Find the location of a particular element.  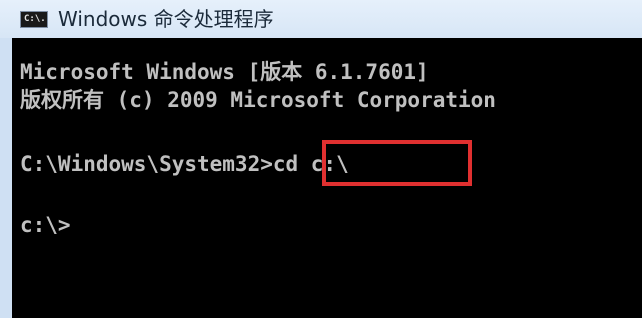

console-line-version: Microsoft Windows [版本 6.1.7601] is located at coordinates (224, 72).